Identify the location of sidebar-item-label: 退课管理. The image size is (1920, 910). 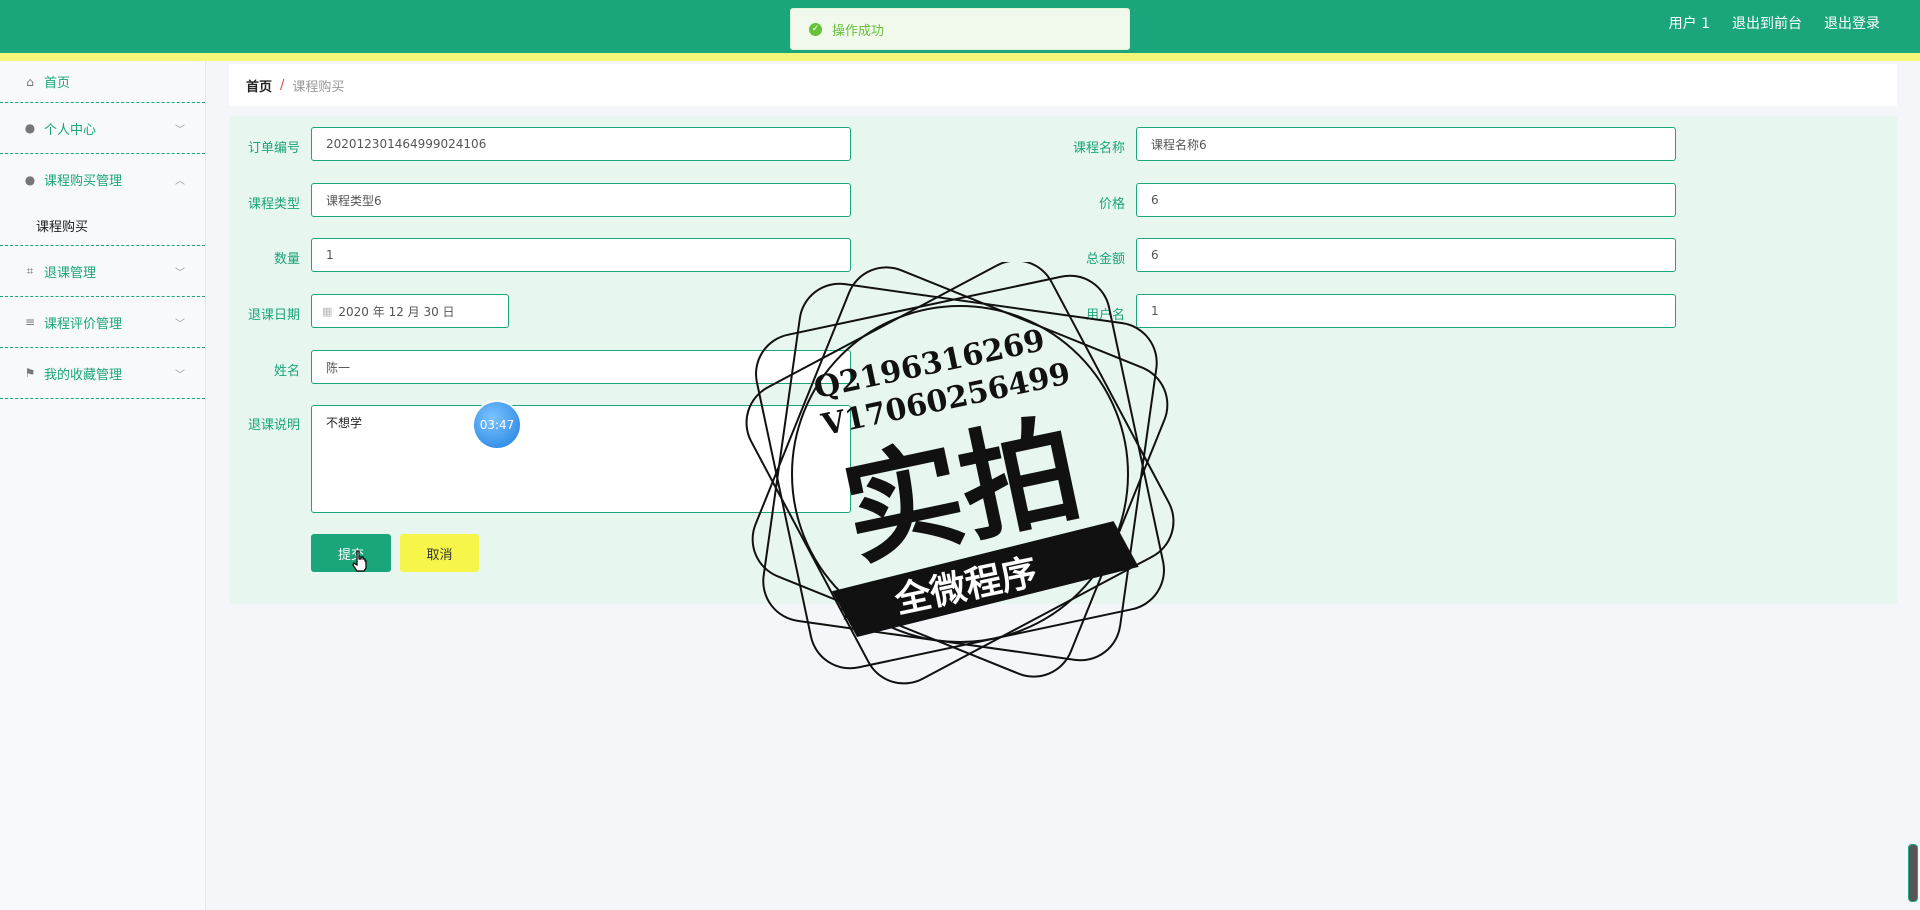
(70, 273).